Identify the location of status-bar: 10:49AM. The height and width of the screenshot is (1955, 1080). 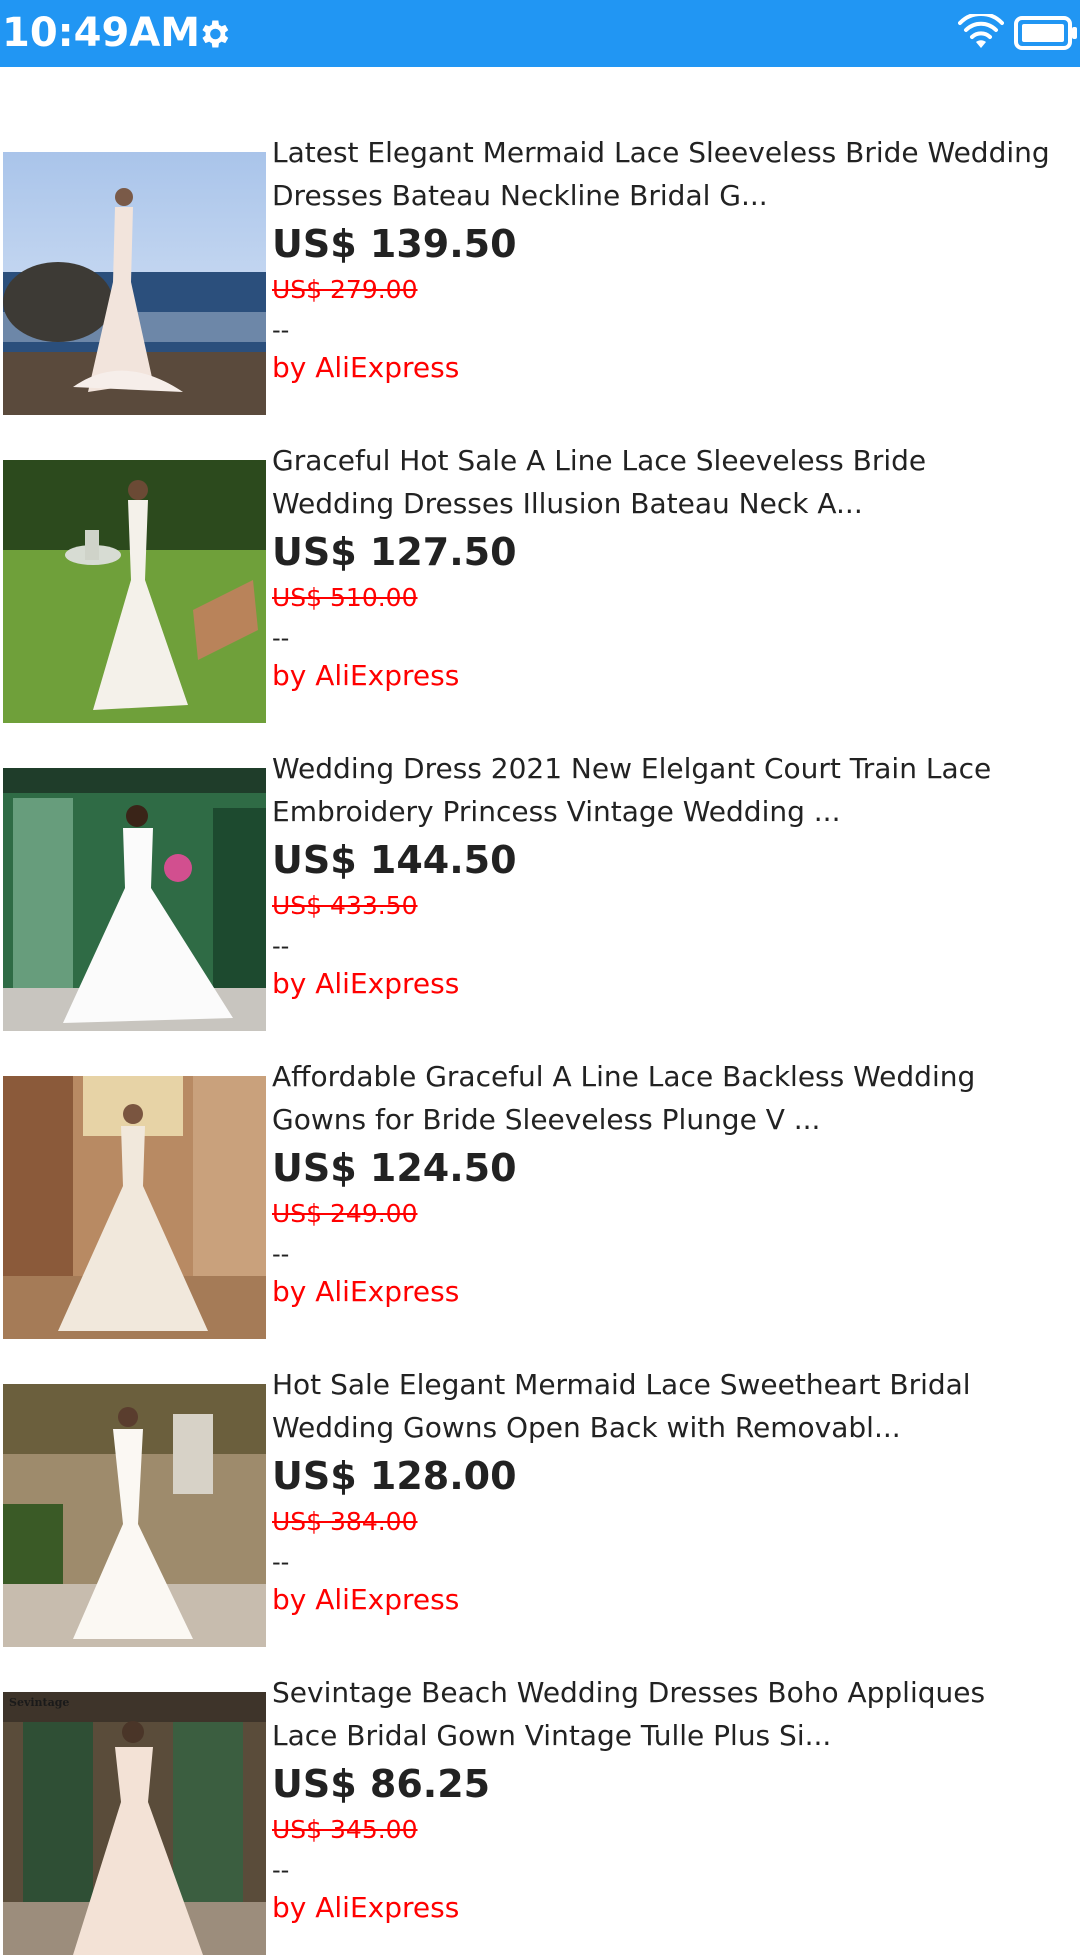
(540, 33).